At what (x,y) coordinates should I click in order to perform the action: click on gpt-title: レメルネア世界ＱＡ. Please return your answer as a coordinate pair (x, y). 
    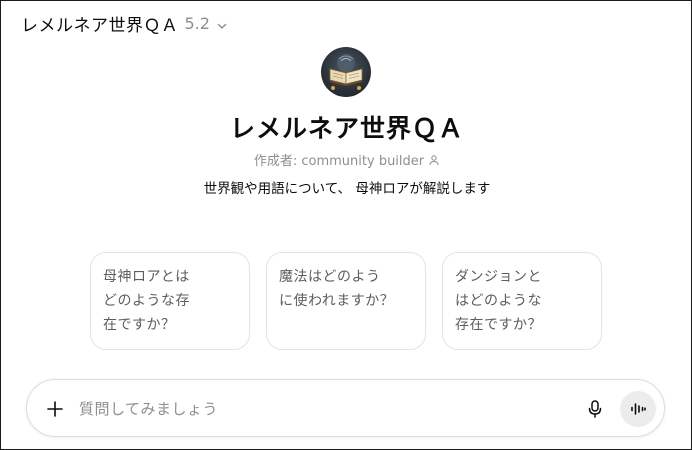
    Looking at the image, I should click on (346, 128).